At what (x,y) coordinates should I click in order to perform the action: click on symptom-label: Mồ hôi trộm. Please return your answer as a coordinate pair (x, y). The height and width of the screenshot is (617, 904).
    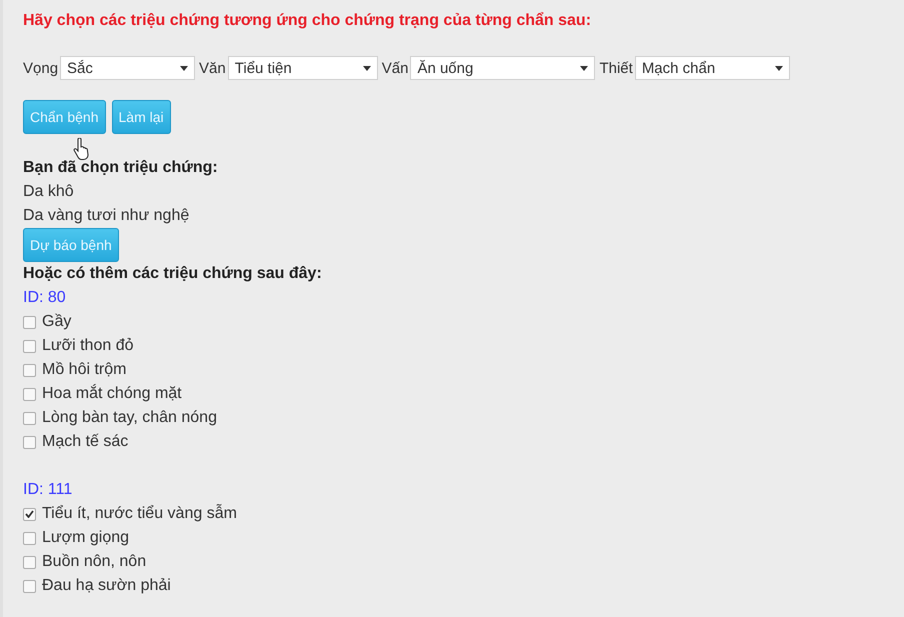
    Looking at the image, I should click on (84, 370).